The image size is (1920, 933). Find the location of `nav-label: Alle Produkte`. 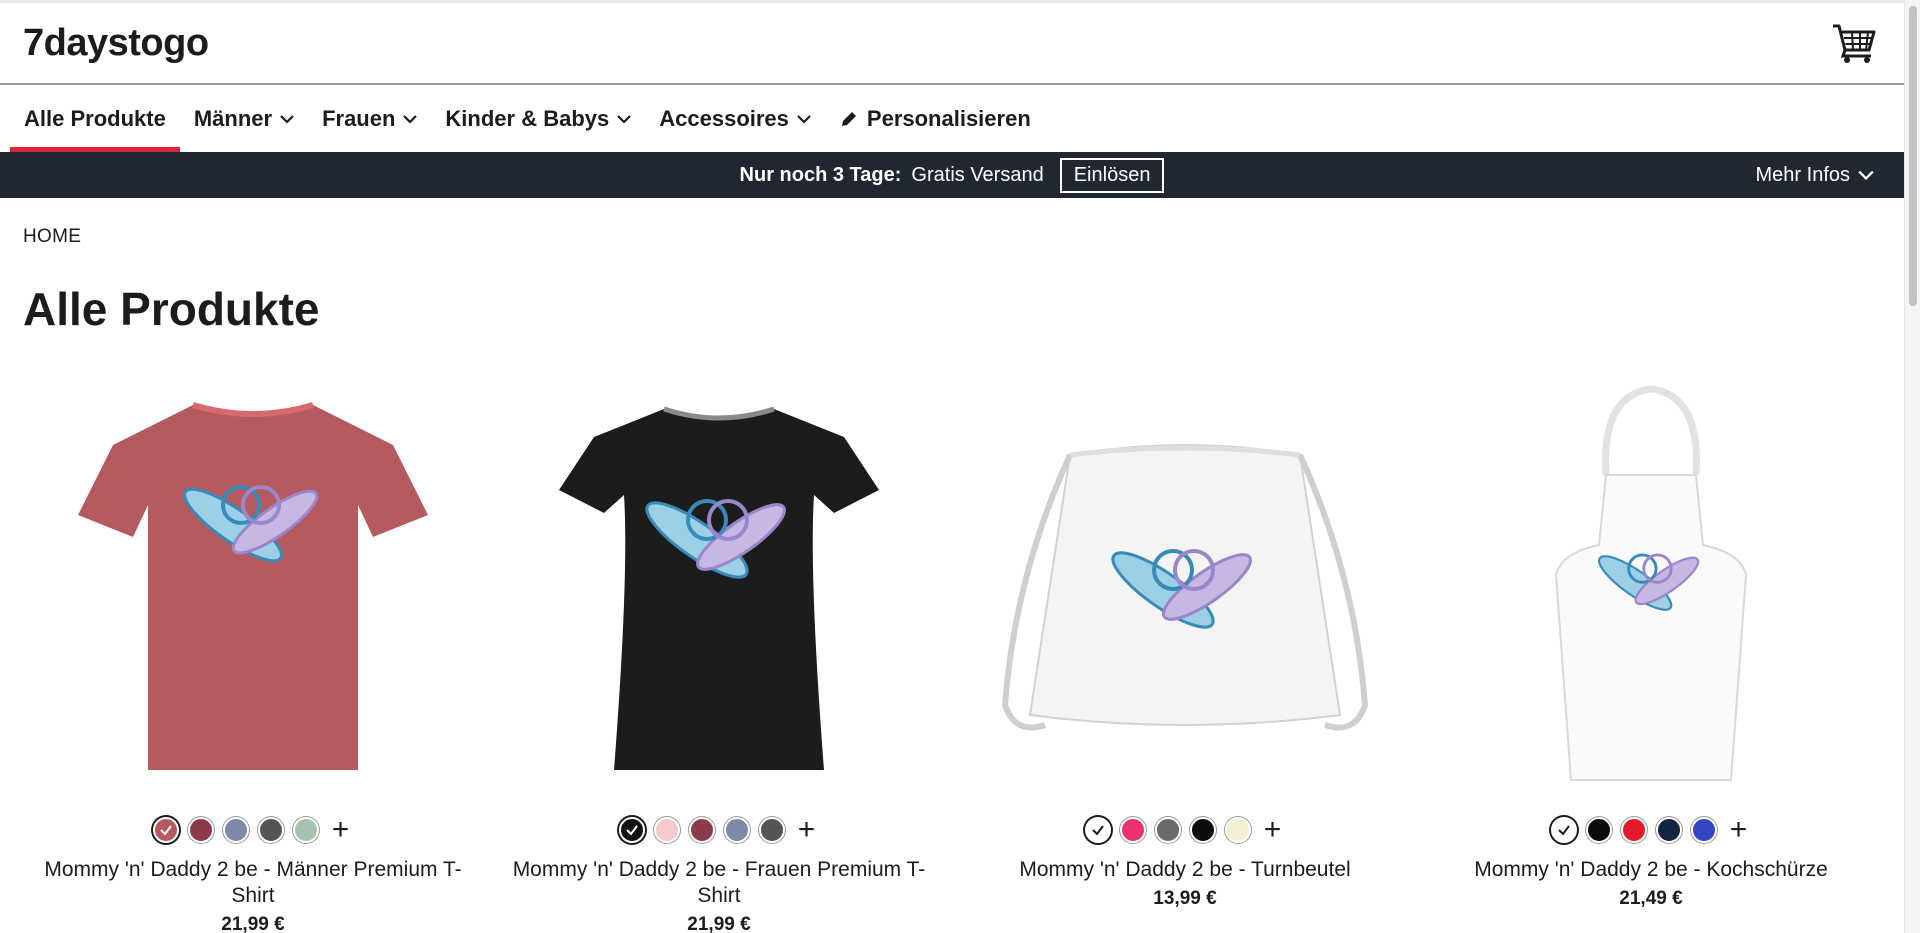

nav-label: Alle Produkte is located at coordinates (95, 118).